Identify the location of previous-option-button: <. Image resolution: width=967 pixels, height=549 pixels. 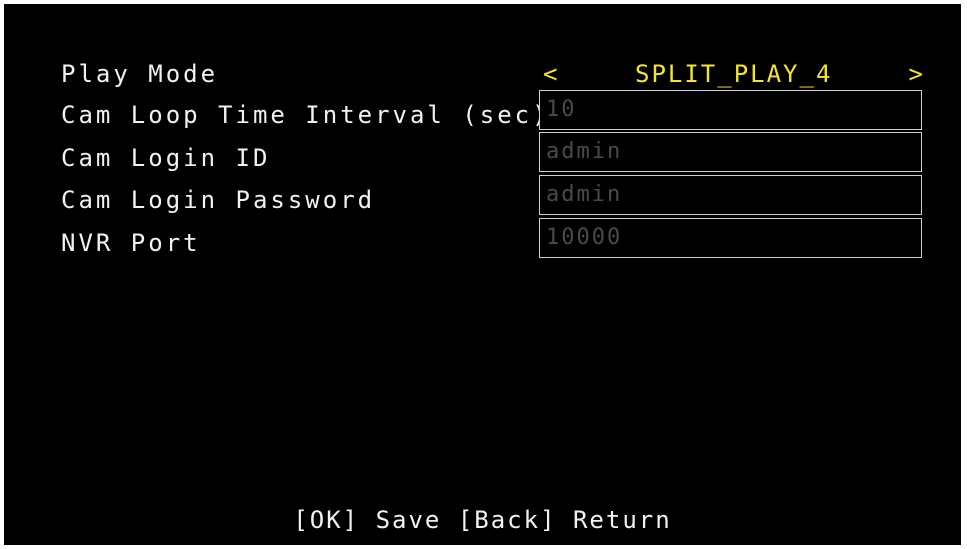
(550, 74).